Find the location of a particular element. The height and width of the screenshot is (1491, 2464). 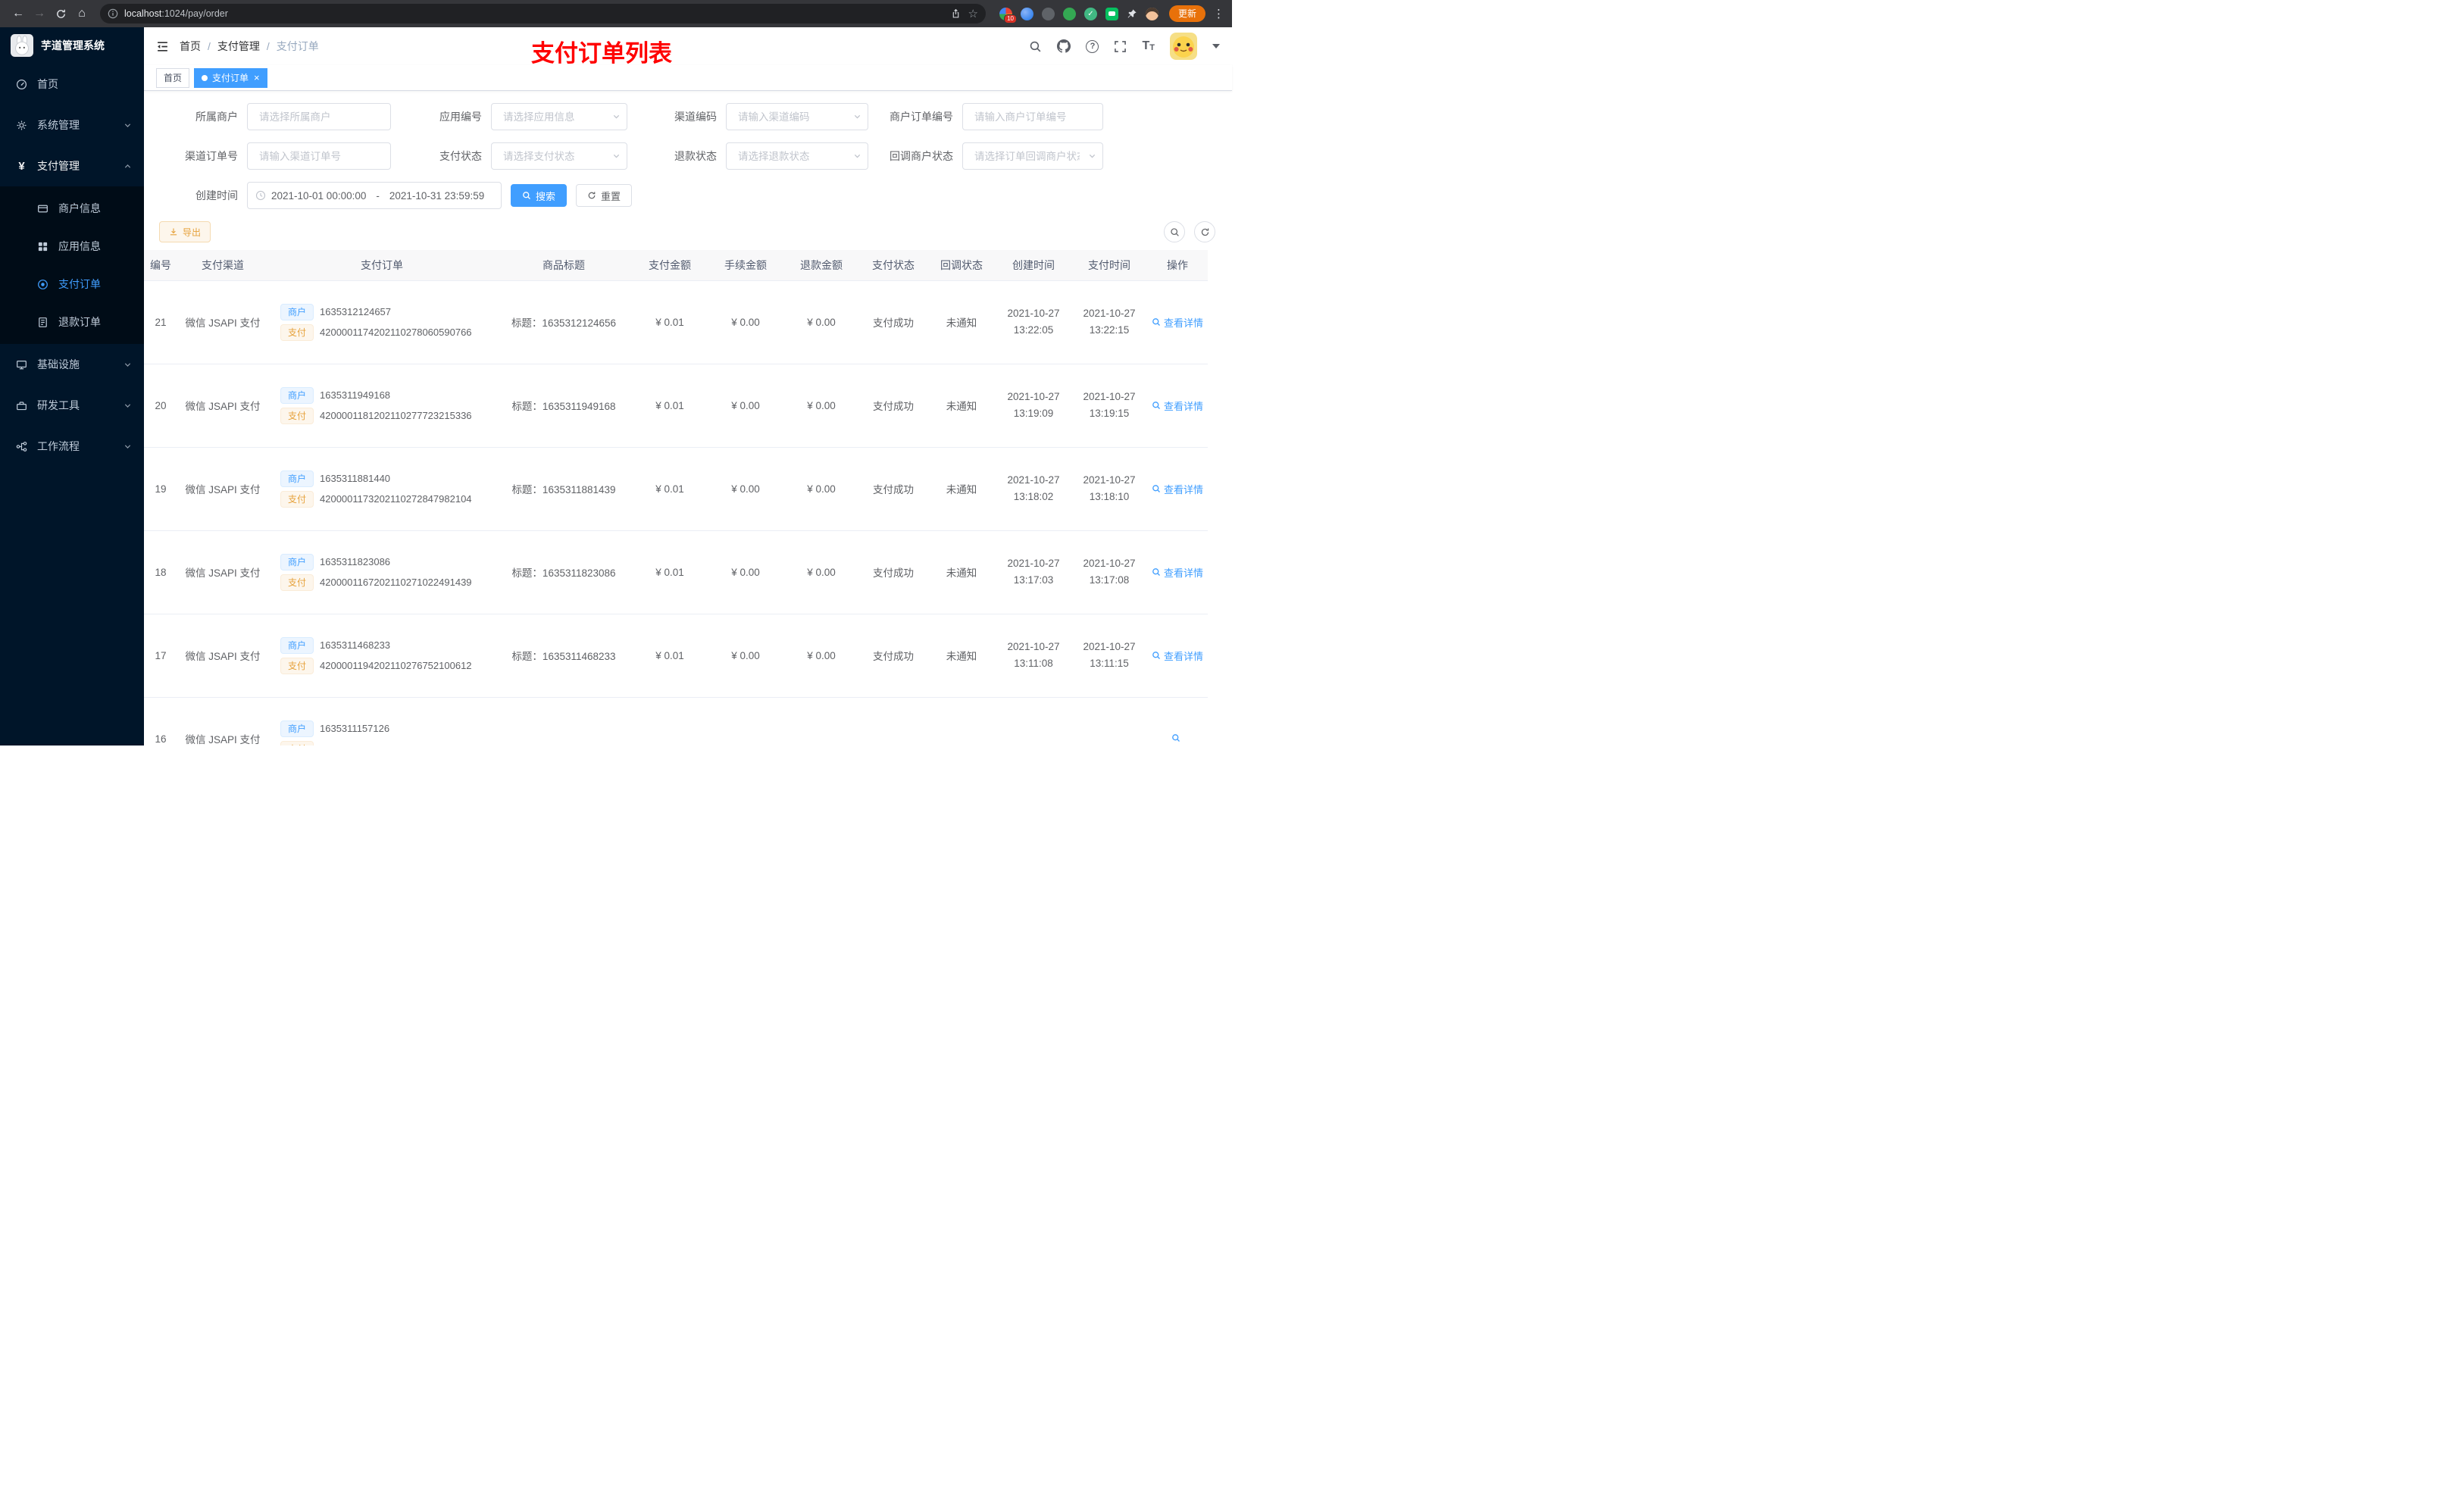

extension-icon-gray is located at coordinates (1048, 13).